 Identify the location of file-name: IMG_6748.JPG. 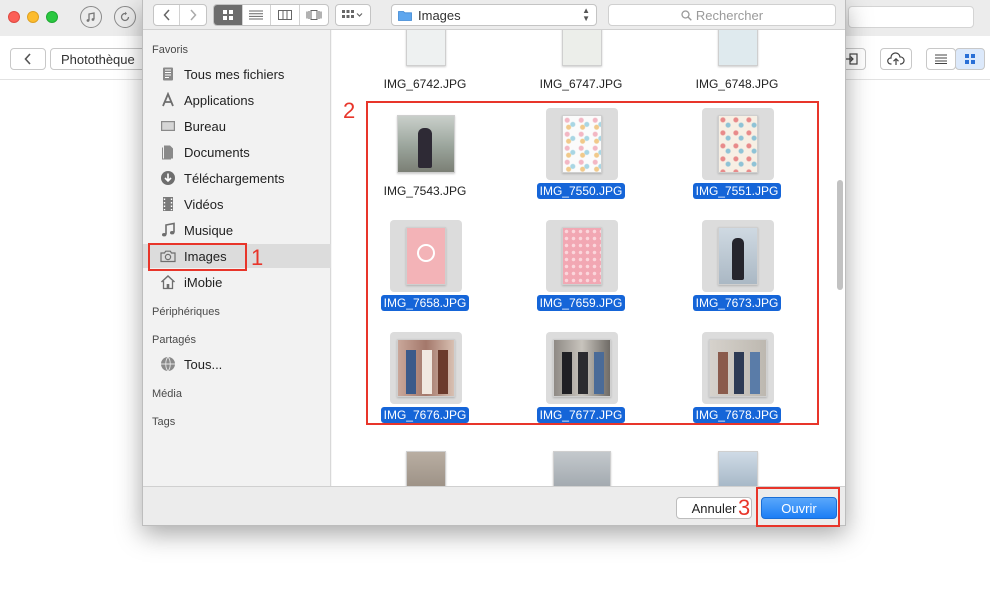
(737, 84).